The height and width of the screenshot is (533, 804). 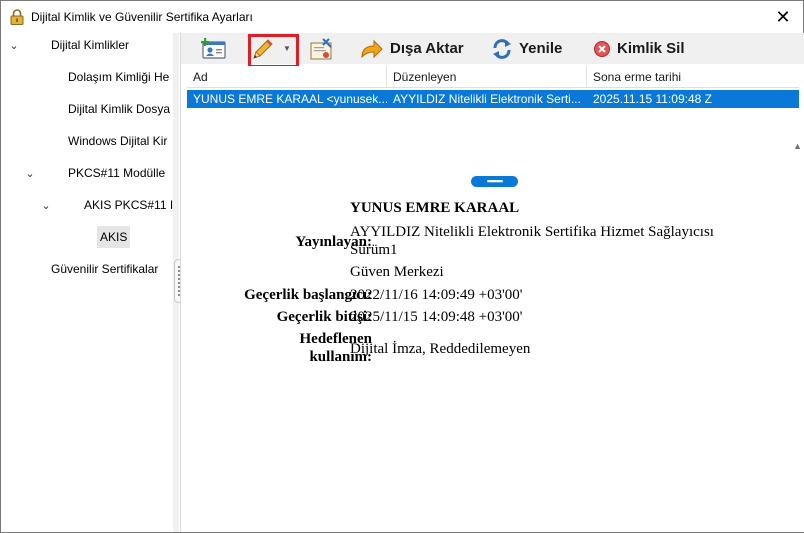 What do you see at coordinates (114, 237) in the screenshot?
I see `tree-item-akis: AKIS` at bounding box center [114, 237].